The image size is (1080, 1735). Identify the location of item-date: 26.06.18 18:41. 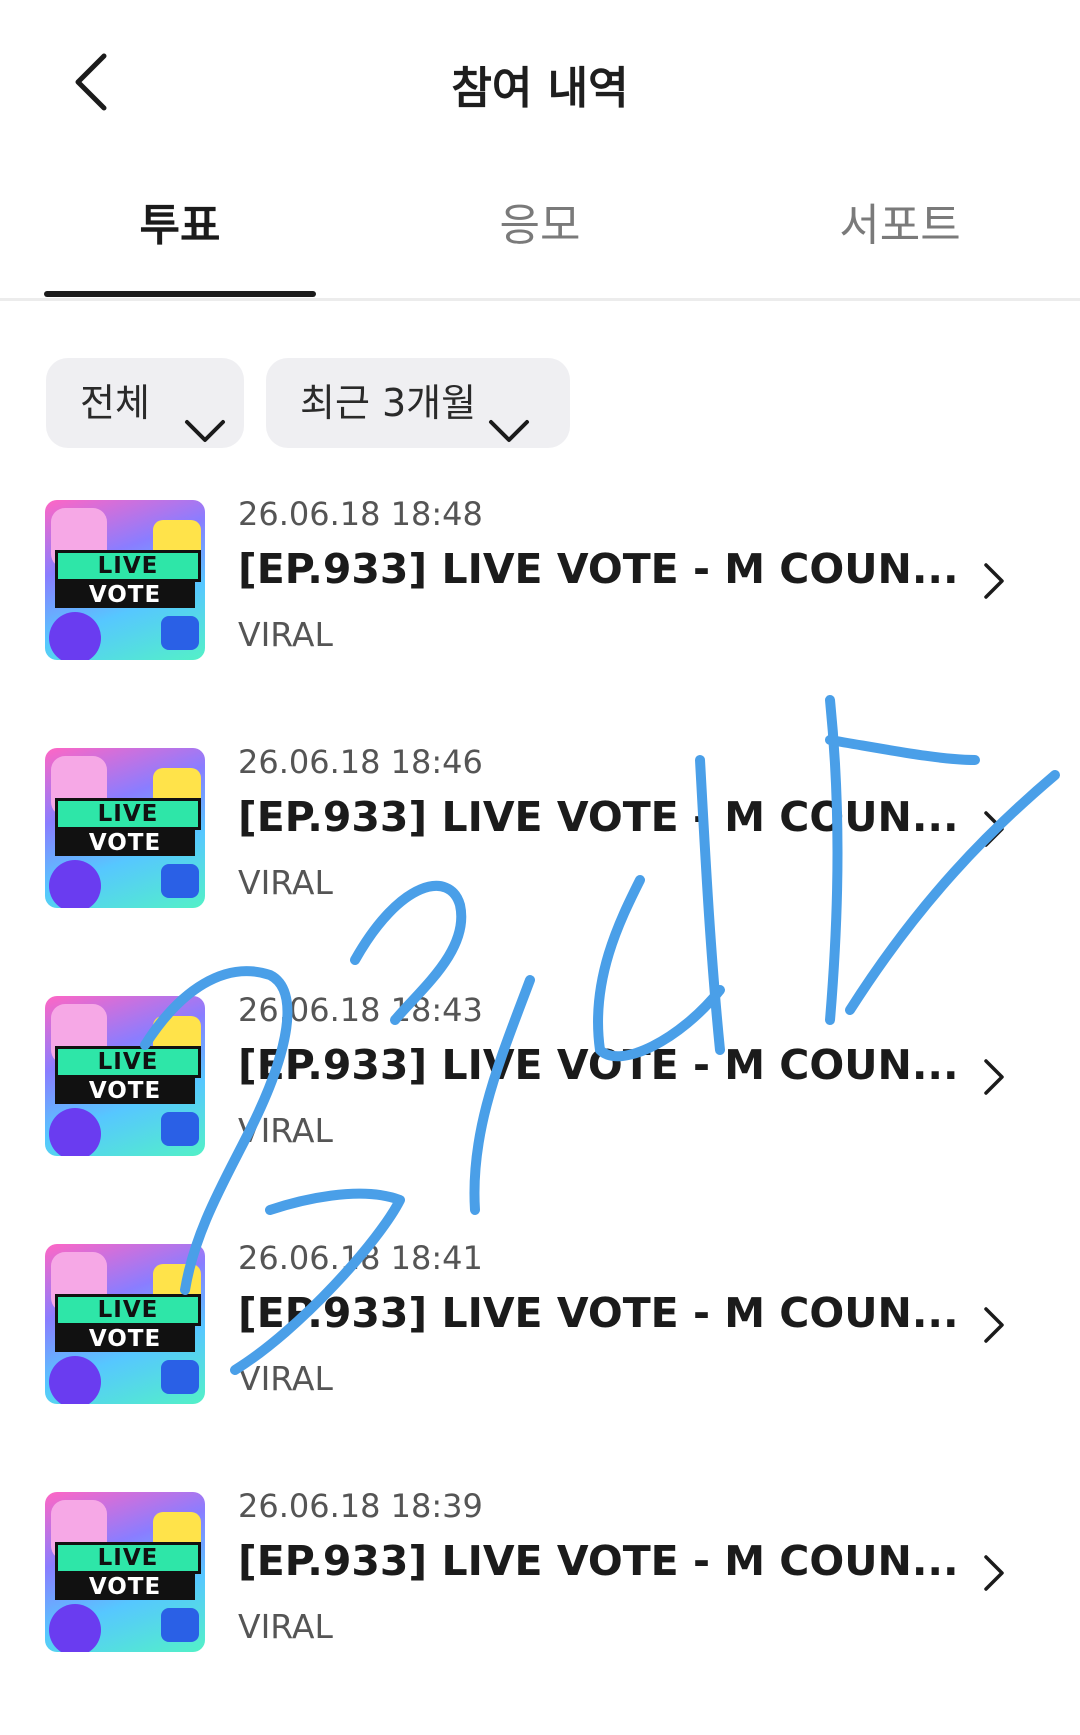
(360, 1258).